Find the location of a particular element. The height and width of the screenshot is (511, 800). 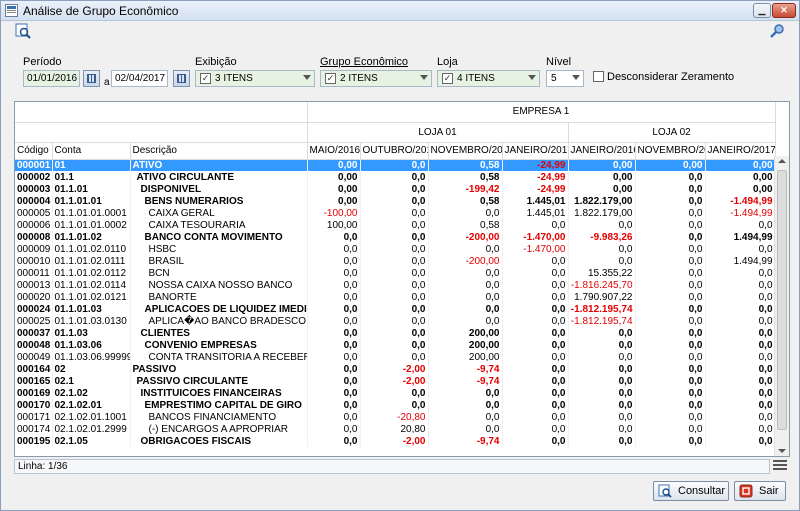

app-icon is located at coordinates (11, 10).